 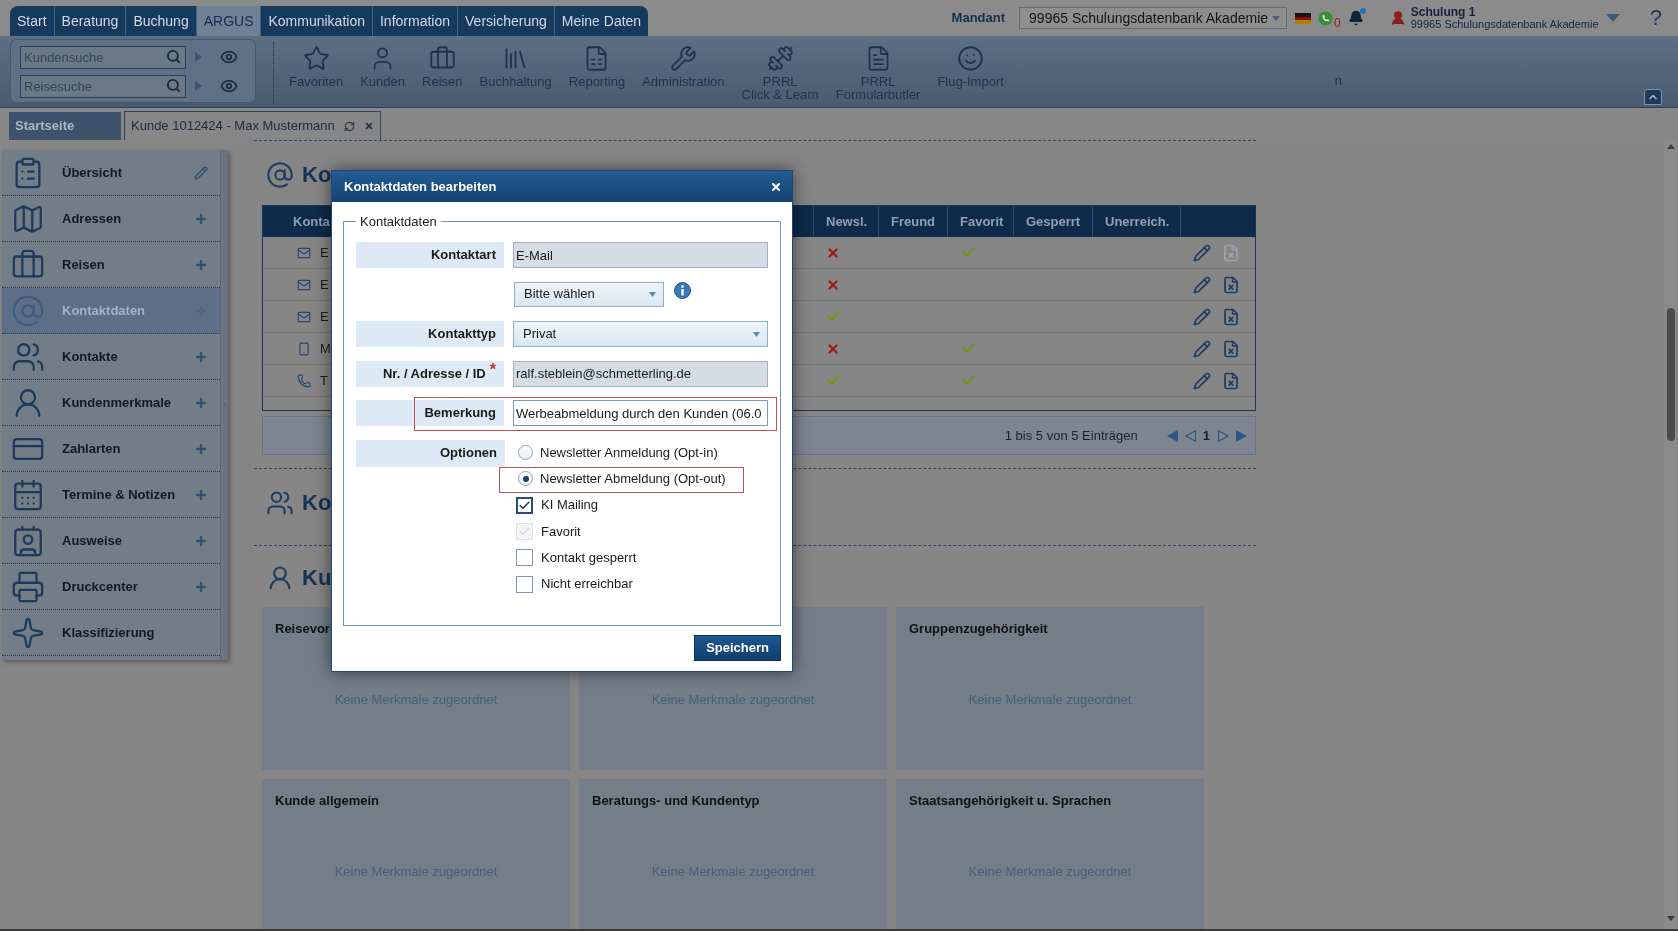 I want to click on field-label: Optionen, so click(x=468, y=453).